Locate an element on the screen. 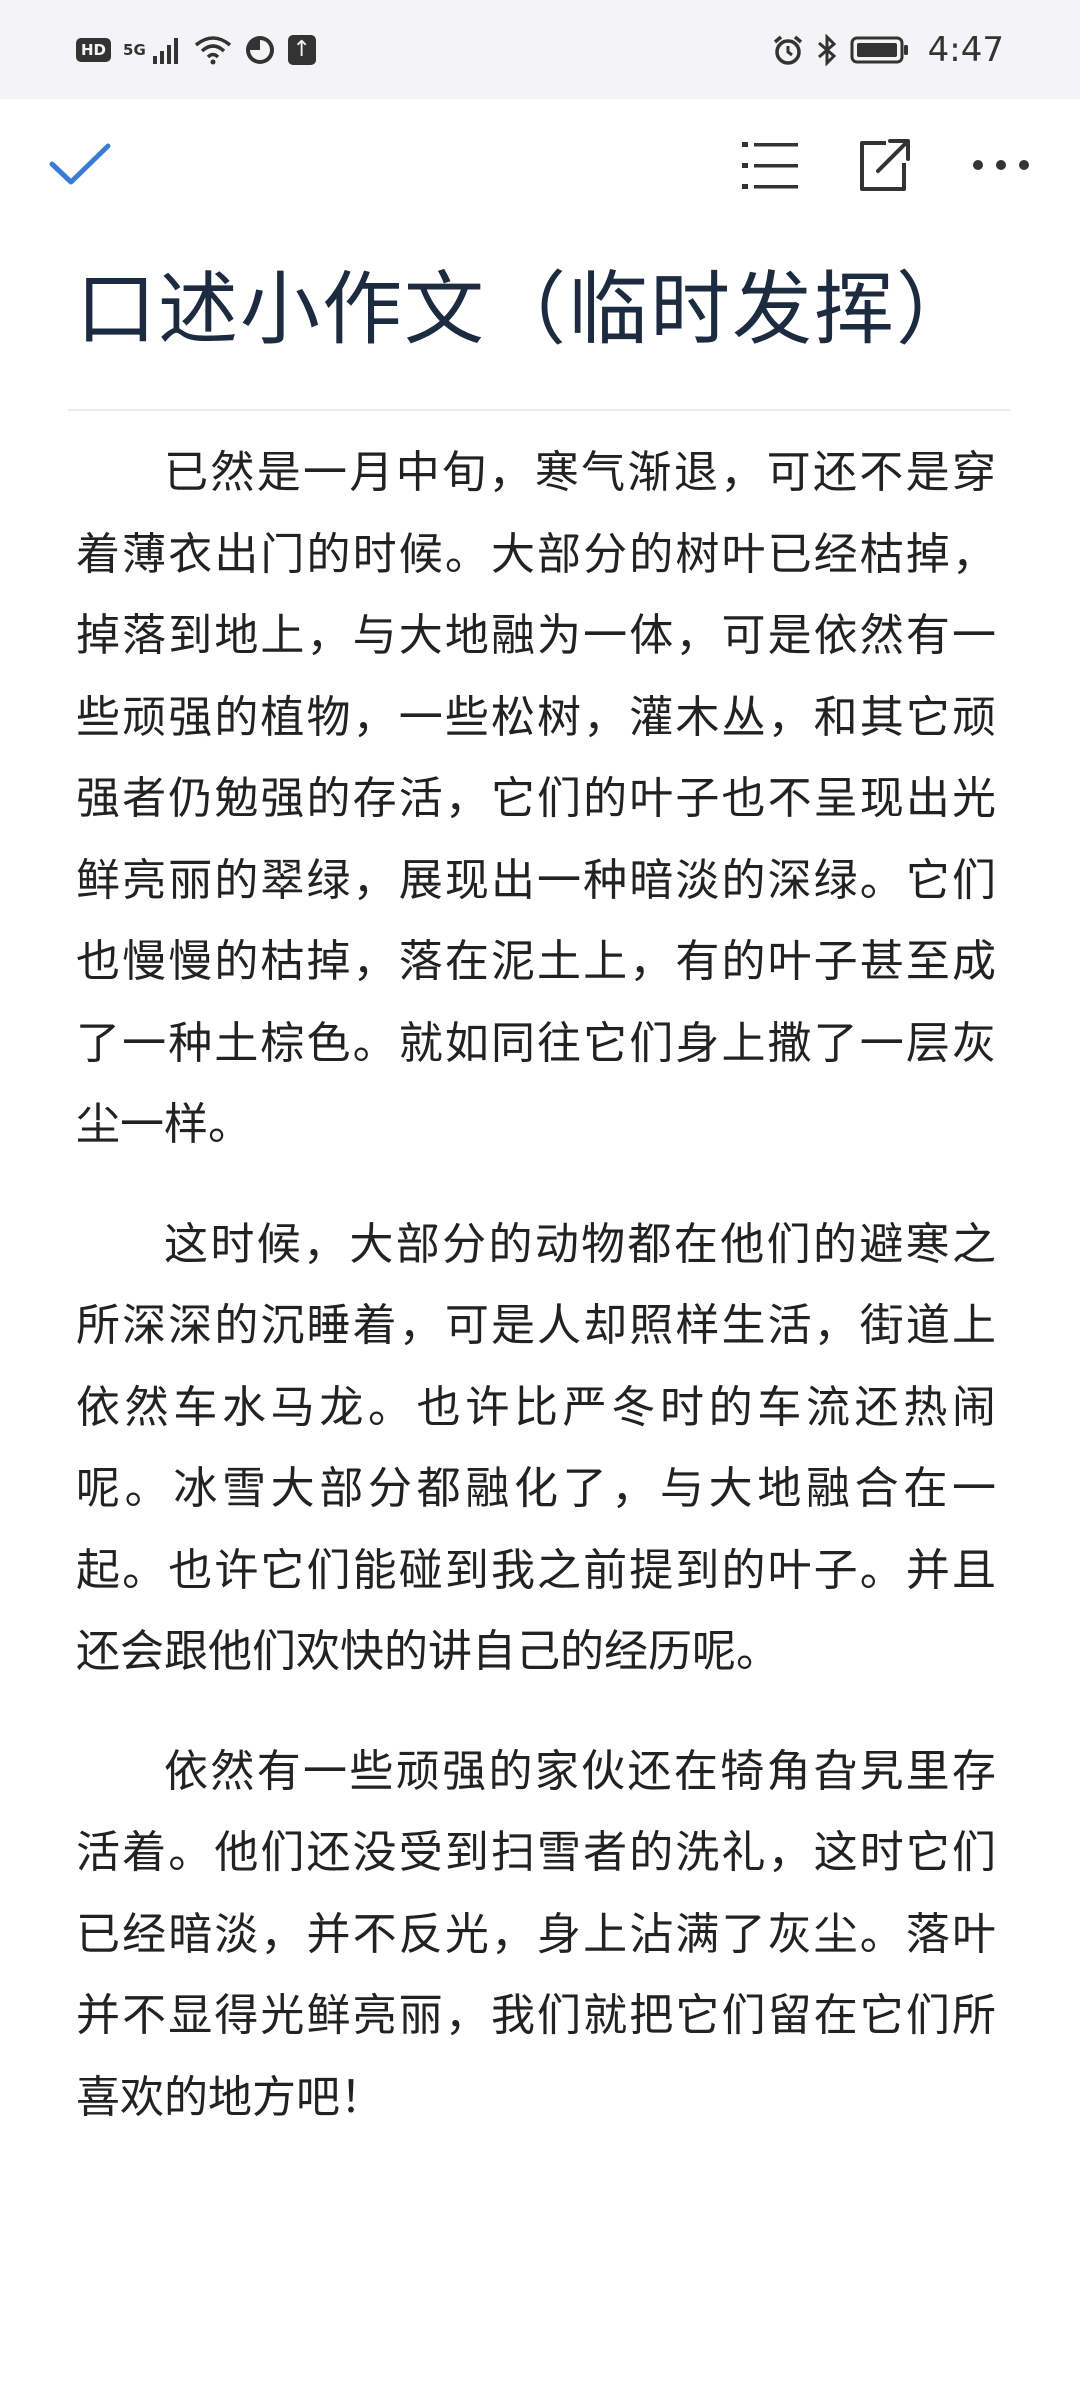  more-button is located at coordinates (1001, 165).